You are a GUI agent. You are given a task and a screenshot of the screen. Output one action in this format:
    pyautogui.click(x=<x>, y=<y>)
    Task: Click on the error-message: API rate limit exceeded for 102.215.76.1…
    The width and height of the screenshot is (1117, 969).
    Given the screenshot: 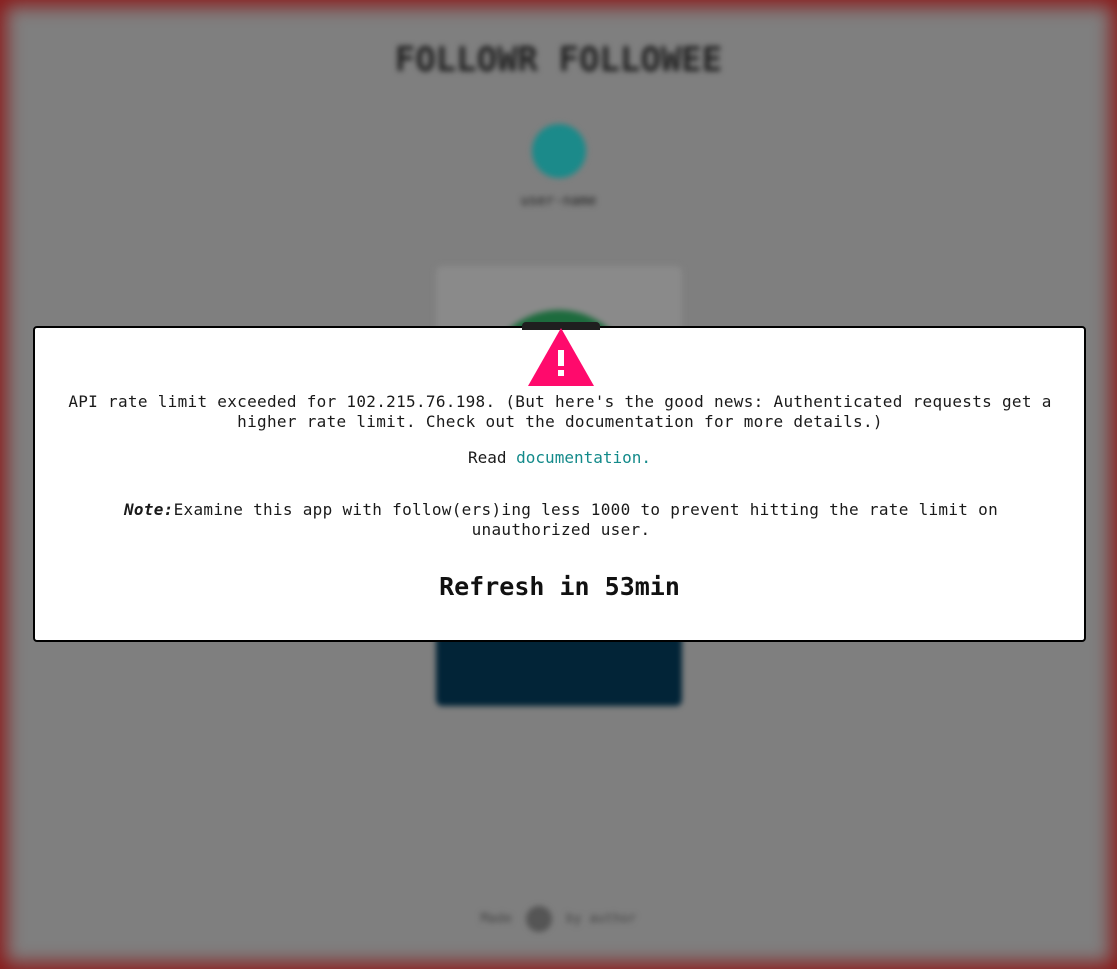 What is the action you would take?
    pyautogui.click(x=560, y=411)
    